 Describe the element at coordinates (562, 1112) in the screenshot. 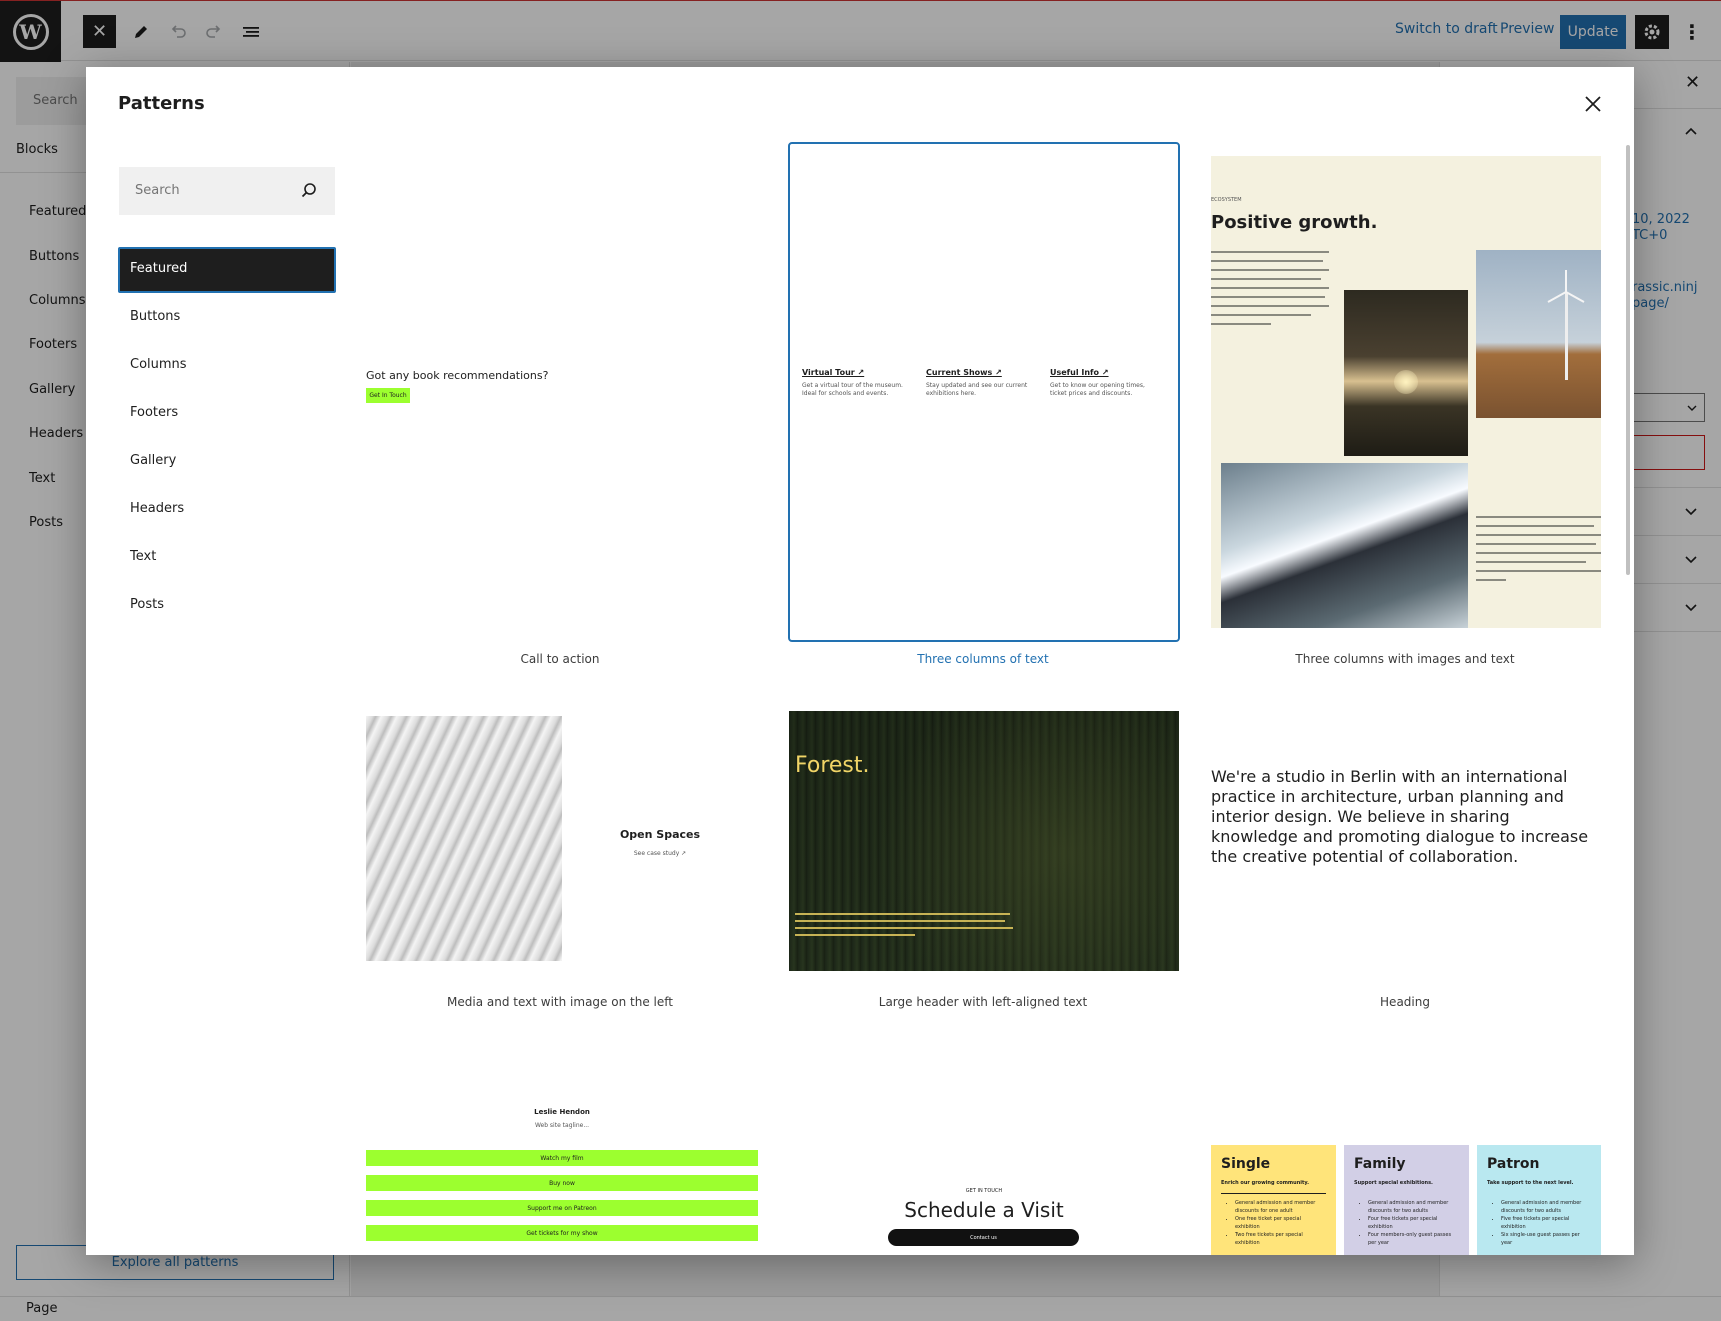

I see `links-heading: Leslie Hendon` at that location.